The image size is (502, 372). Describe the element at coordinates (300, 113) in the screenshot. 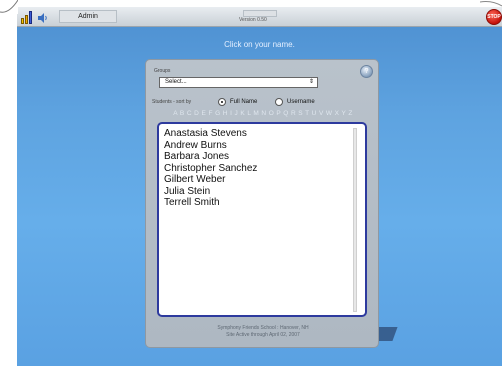

I see `letter-s: S` at that location.